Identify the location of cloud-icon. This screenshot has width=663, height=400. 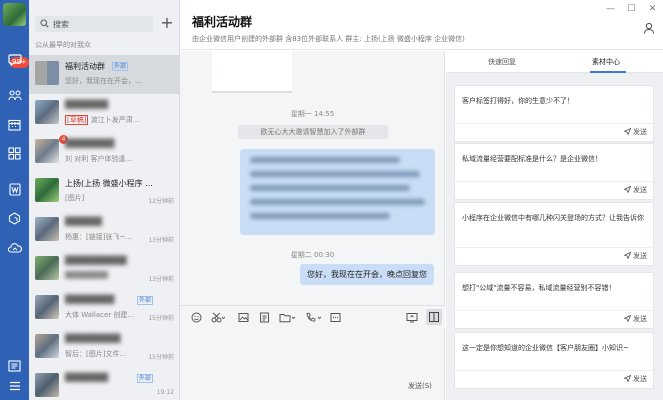
(14, 247).